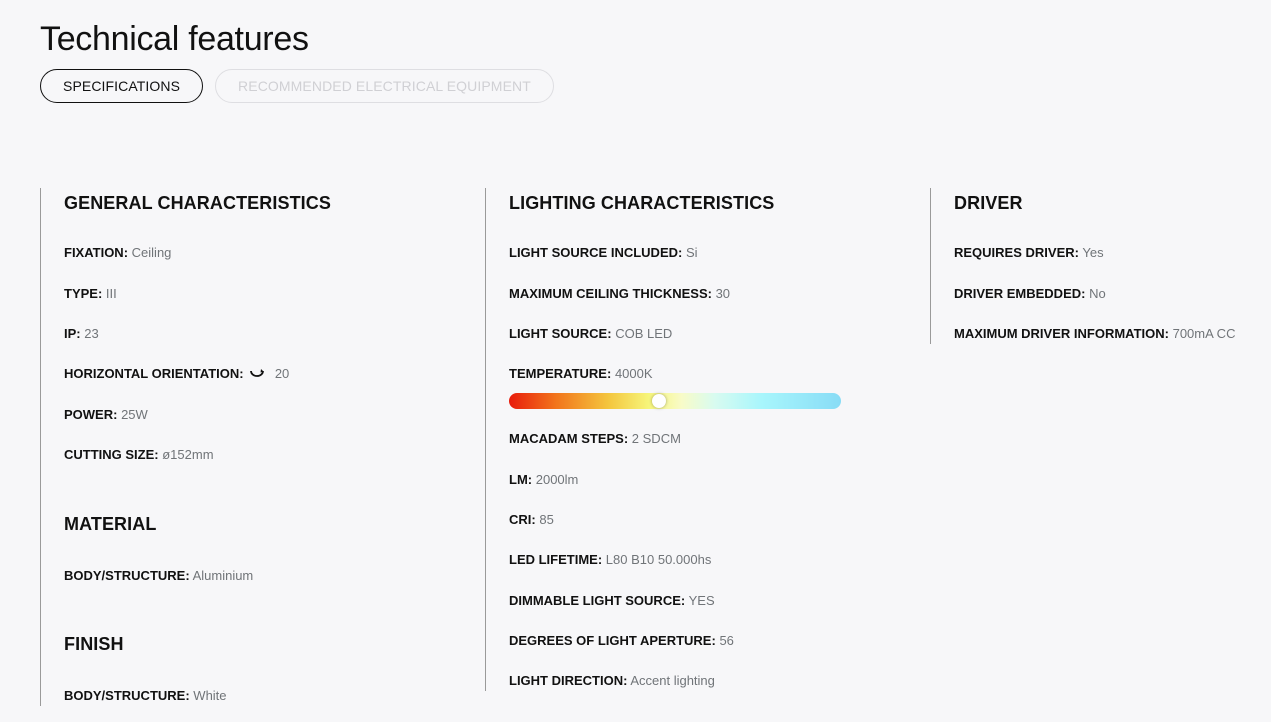 Image resolution: width=1271 pixels, height=722 pixels. What do you see at coordinates (111, 454) in the screenshot?
I see `spec-label: CUTTING SIZE:` at bounding box center [111, 454].